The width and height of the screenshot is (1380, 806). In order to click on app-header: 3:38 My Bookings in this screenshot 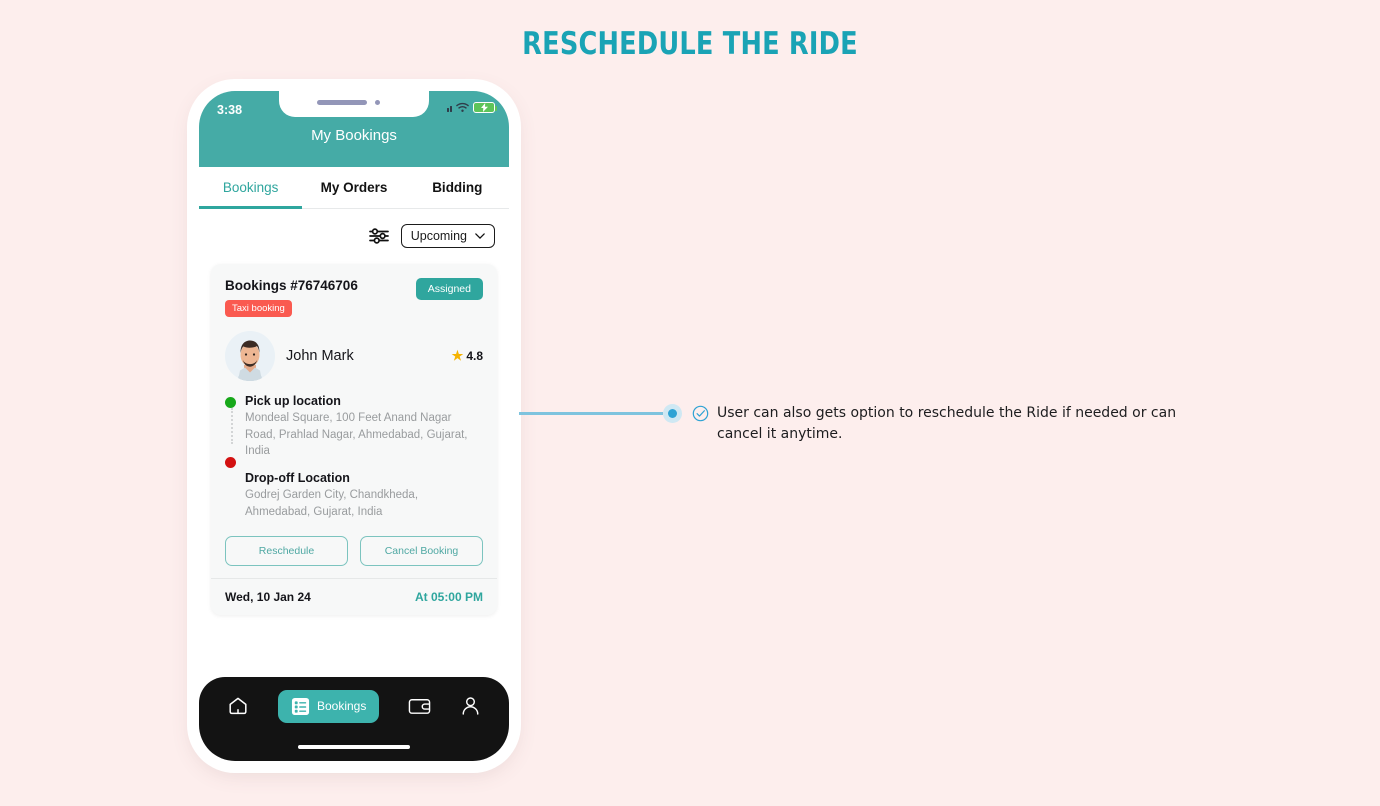, I will do `click(354, 129)`.